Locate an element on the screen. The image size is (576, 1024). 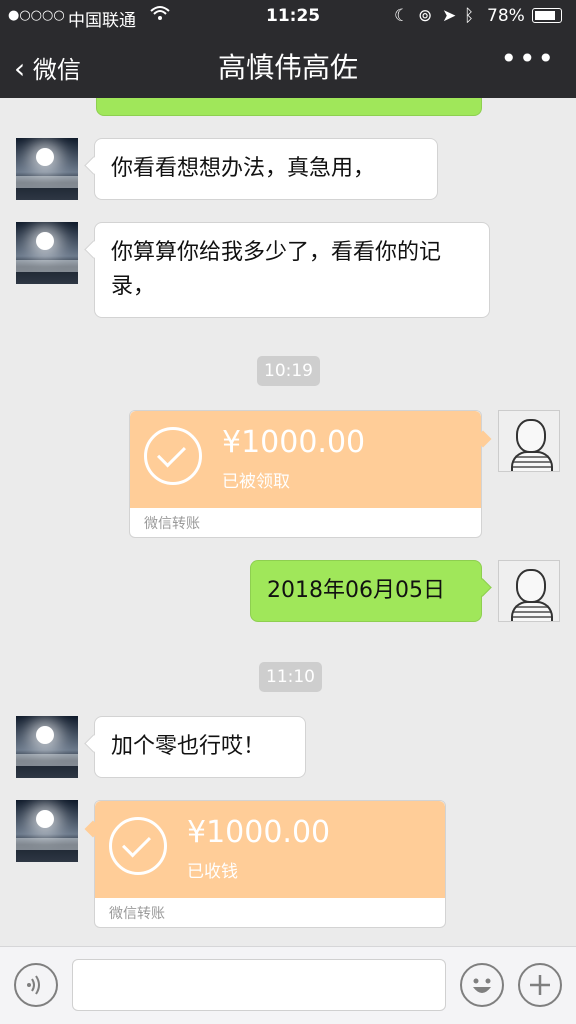
message-bubble: 你算算你给我多少了，看看你的记录， is located at coordinates (292, 270).